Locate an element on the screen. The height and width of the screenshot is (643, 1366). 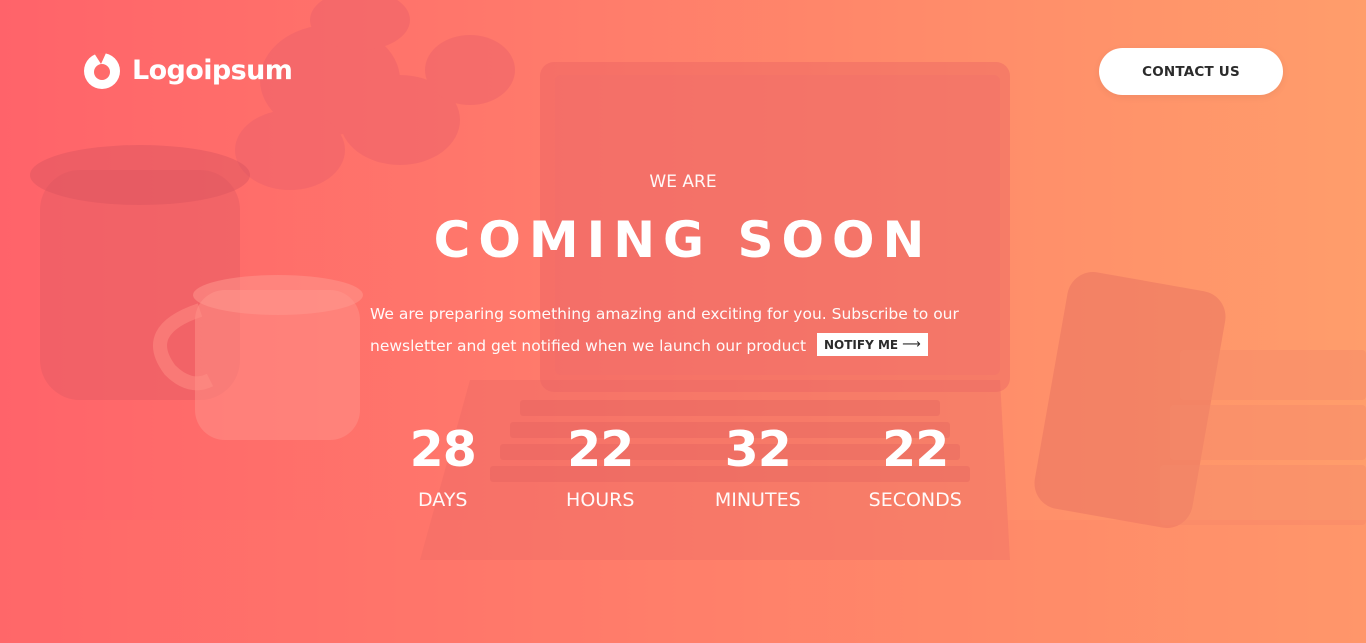
brand-logo: Logoipsum is located at coordinates (187, 70).